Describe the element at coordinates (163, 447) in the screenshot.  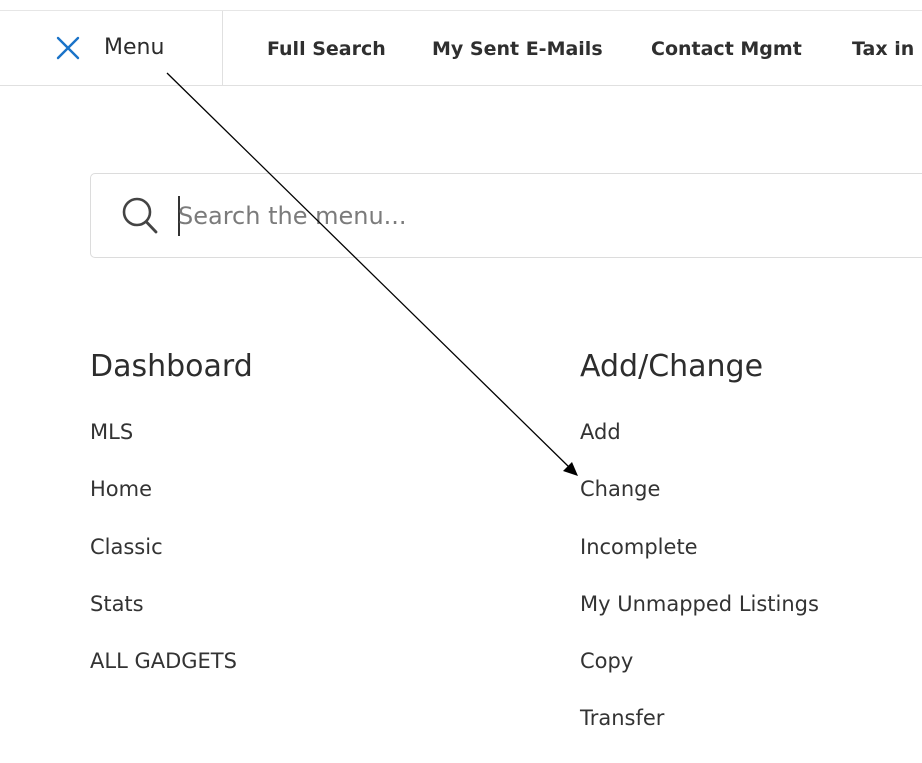
I see `menu-item-mls: MLS` at that location.